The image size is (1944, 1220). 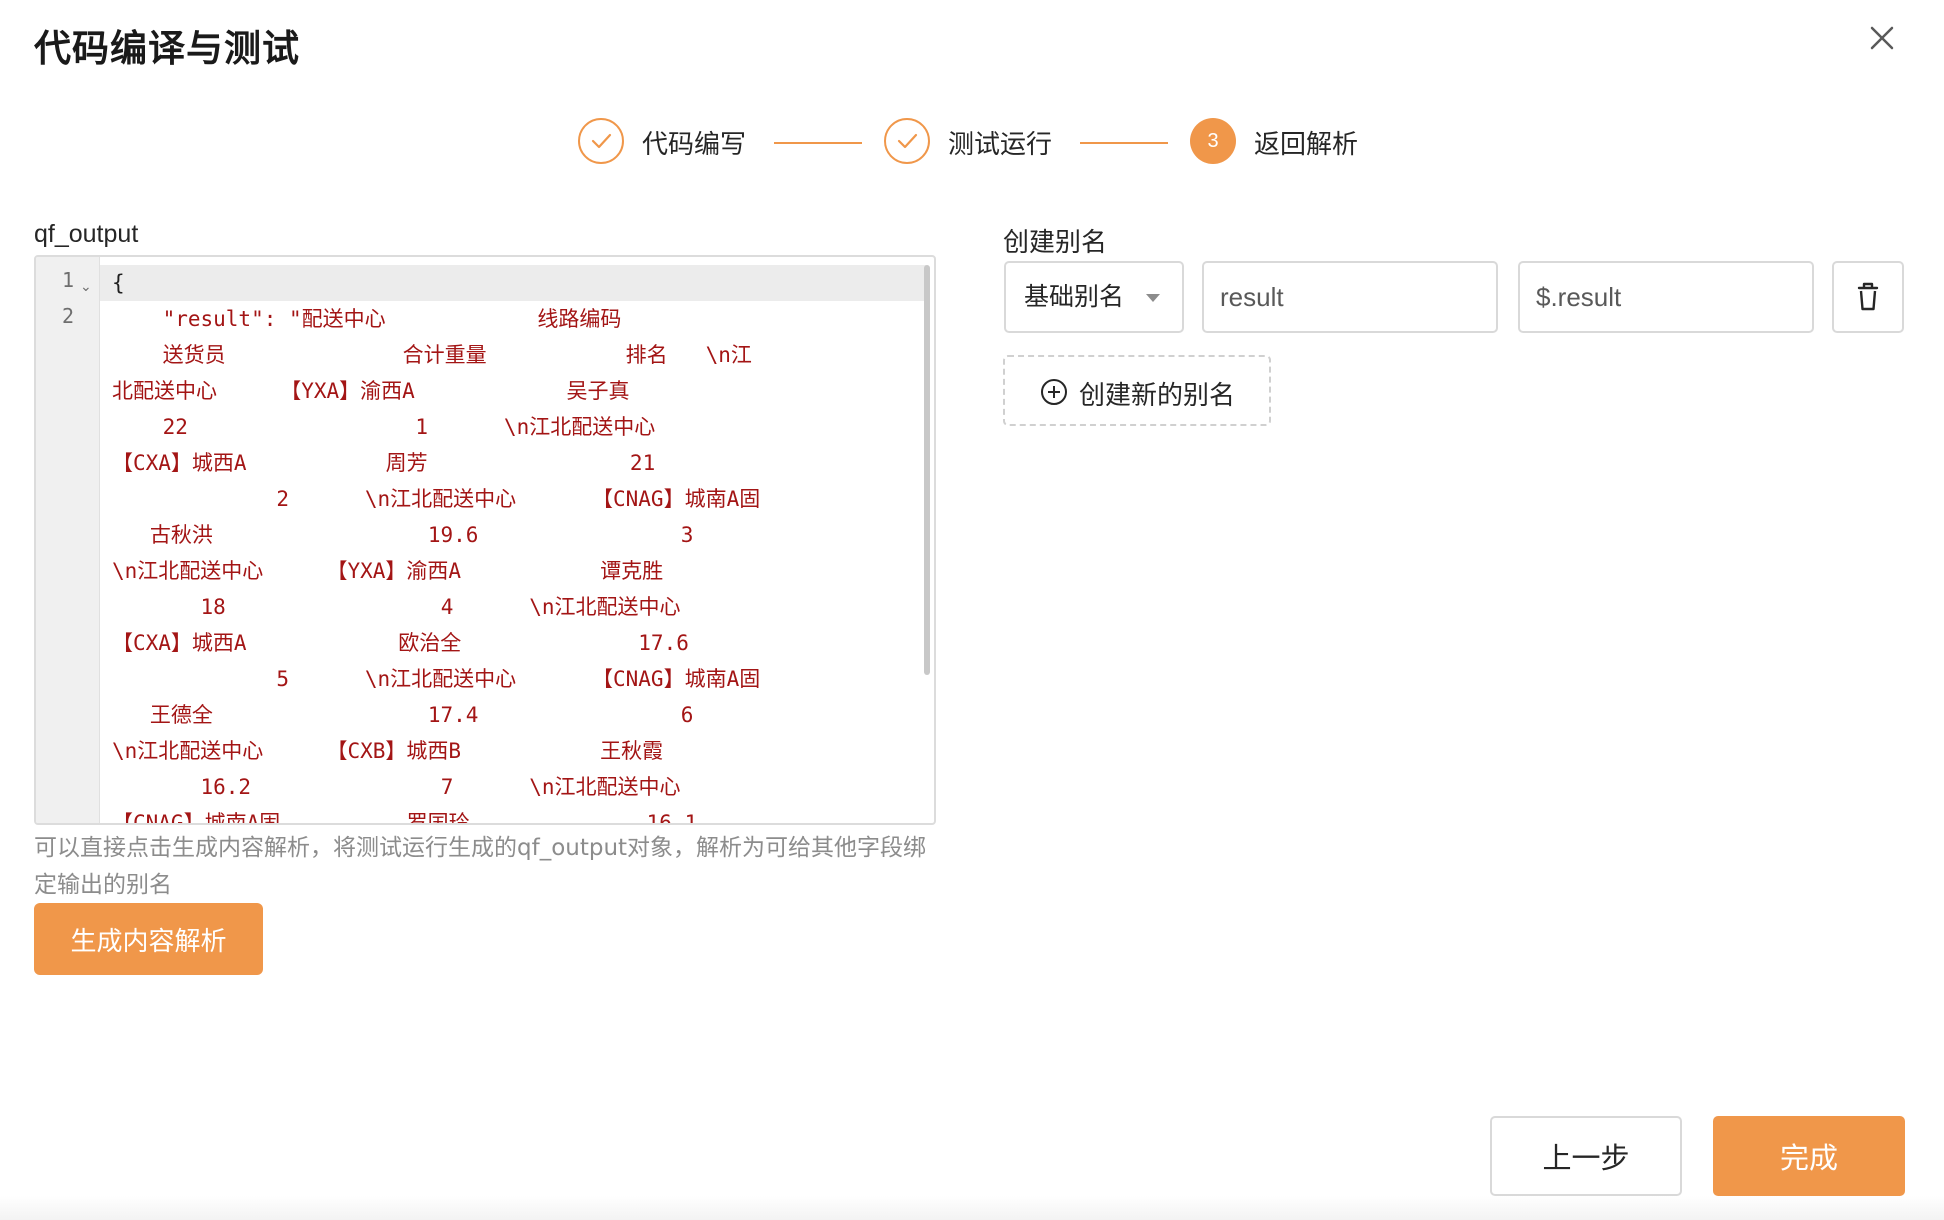 What do you see at coordinates (388, 571) in the screenshot?
I see `code-line: \n江北配送中心 【YXA】渝西A 谭克胜` at bounding box center [388, 571].